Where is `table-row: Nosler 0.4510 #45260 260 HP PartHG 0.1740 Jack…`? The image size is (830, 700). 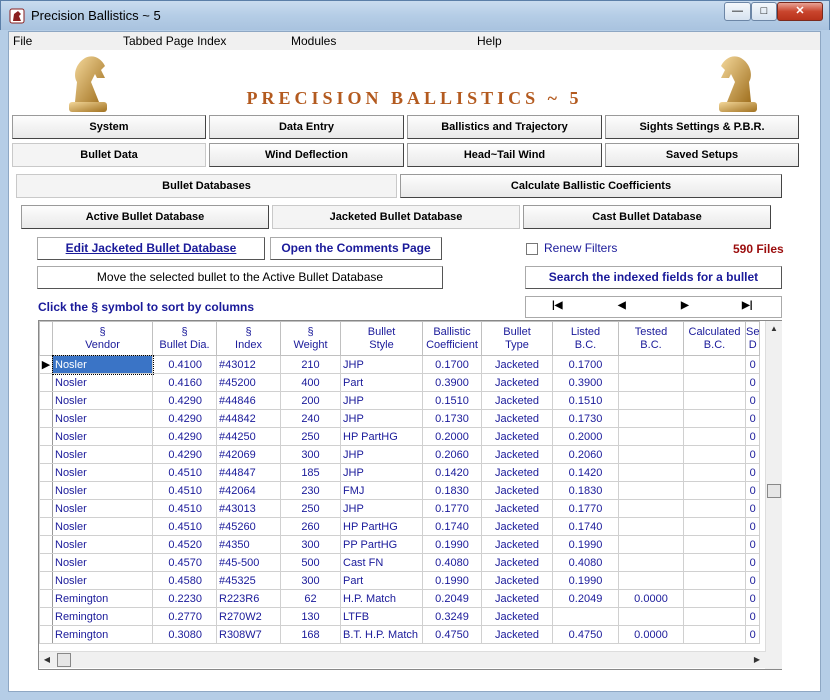
table-row: Nosler 0.4510 #45260 260 HP PartHG 0.1740 Jack… is located at coordinates (400, 526).